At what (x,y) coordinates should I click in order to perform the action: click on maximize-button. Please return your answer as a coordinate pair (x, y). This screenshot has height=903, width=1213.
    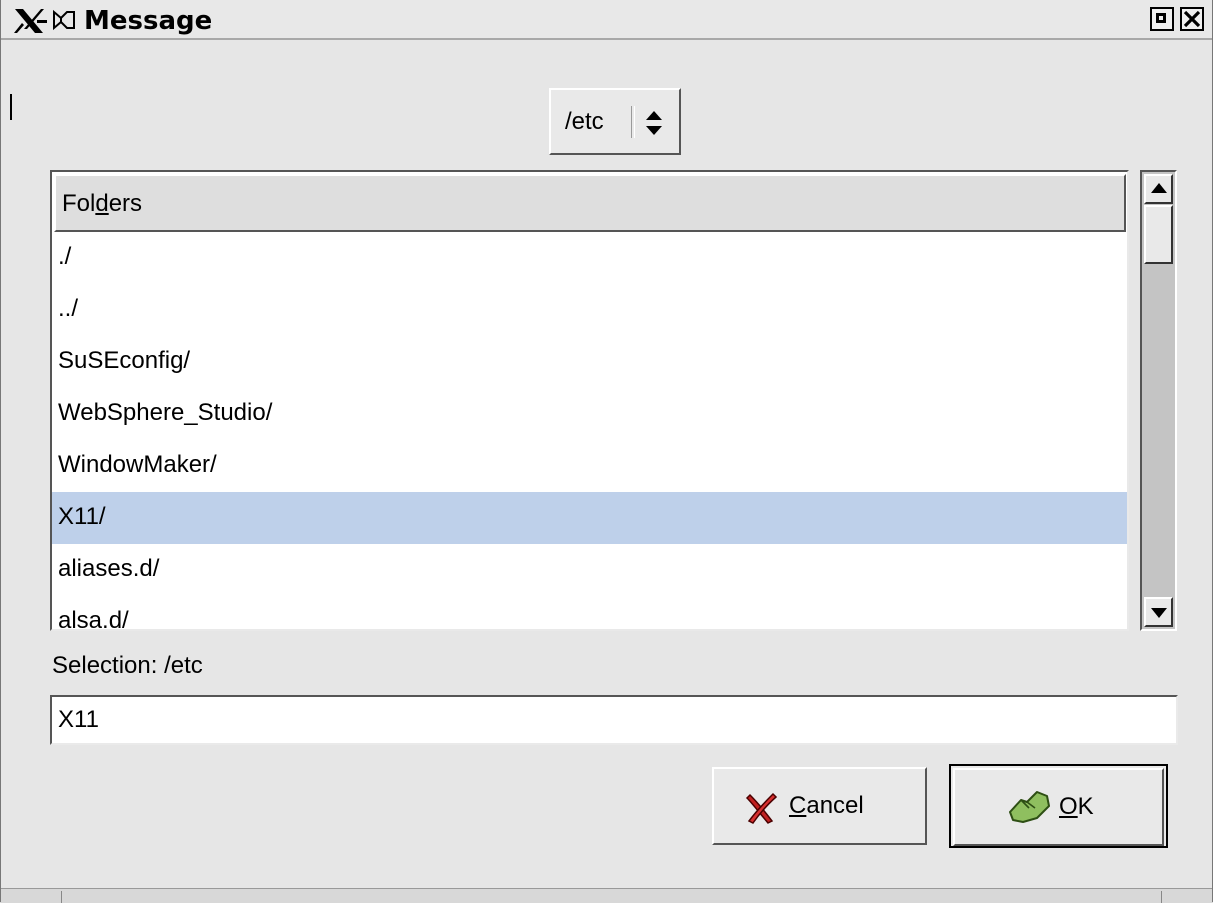
    Looking at the image, I should click on (1162, 19).